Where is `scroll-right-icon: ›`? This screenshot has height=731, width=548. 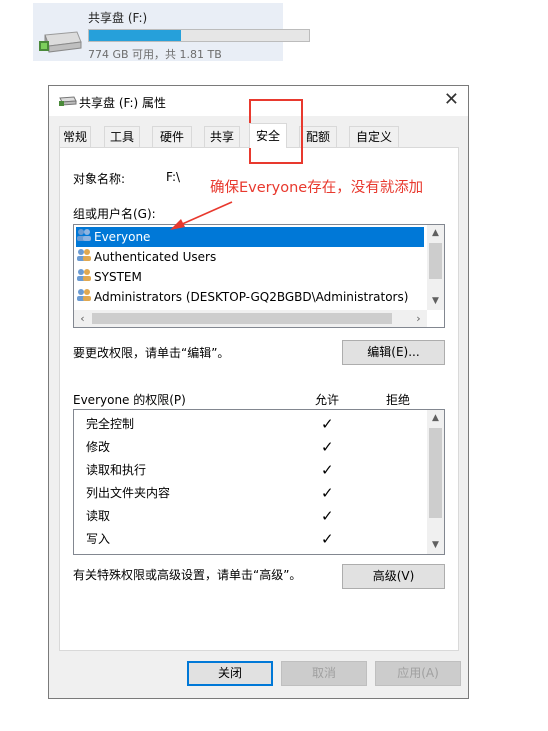 scroll-right-icon: › is located at coordinates (418, 318).